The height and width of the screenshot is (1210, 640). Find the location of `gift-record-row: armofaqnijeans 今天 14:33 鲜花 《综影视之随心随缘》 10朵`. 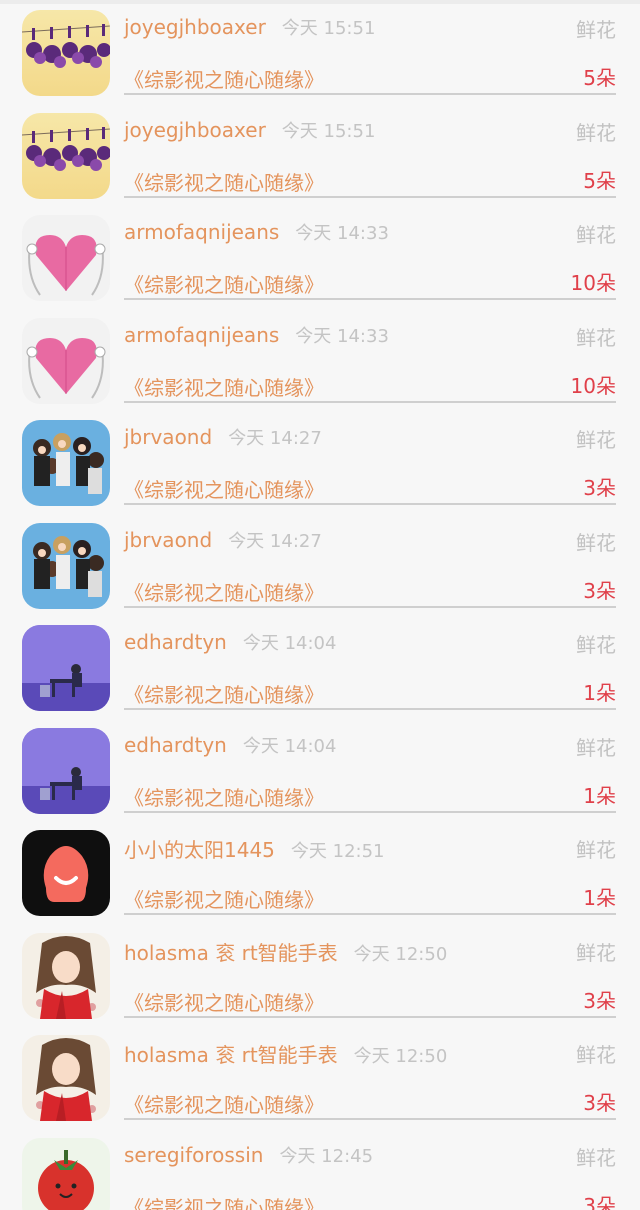

gift-record-row: armofaqnijeans 今天 14:33 鲜花 《综影视之随心随缘》 10朵 is located at coordinates (320, 256).